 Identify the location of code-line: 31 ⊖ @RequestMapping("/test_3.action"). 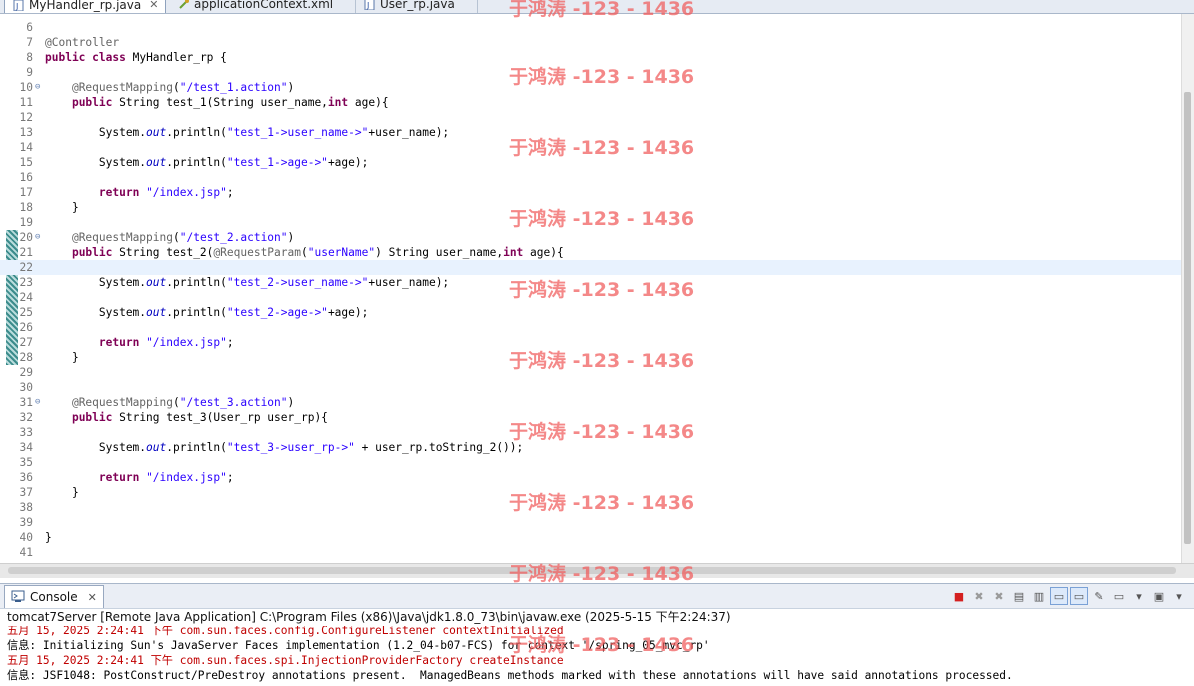
(591, 402).